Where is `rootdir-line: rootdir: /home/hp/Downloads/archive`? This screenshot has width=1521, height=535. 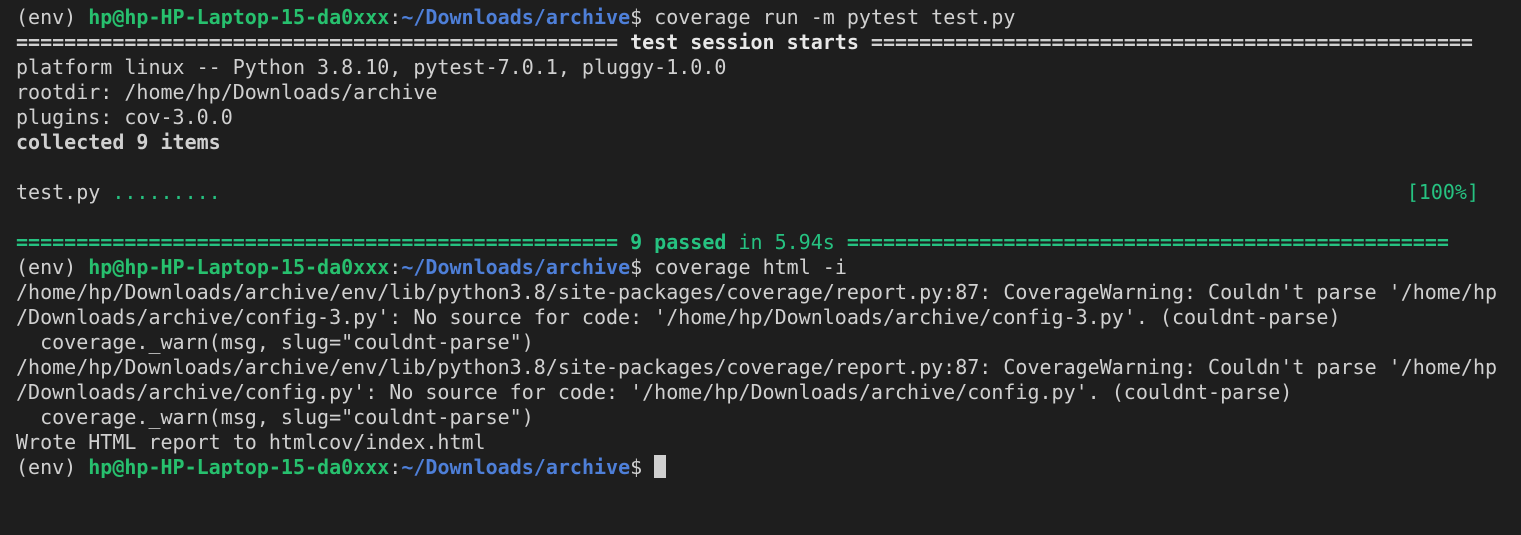 rootdir-line: rootdir: /home/hp/Downloads/archive is located at coordinates (227, 92).